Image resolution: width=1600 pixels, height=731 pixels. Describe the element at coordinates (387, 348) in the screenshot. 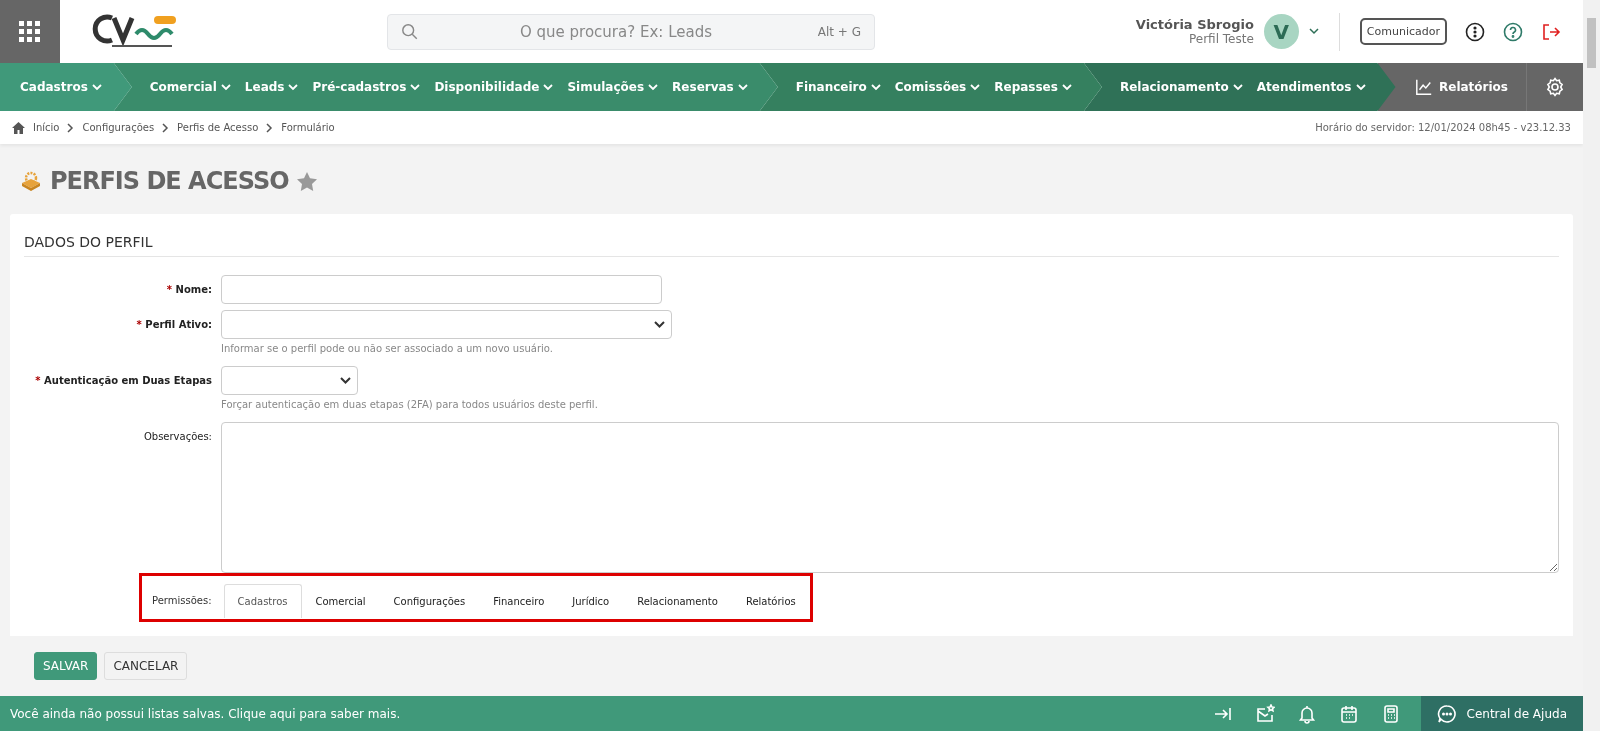

I see `help-text: Informar se o perfil pode ou não ser associado a um novo usuário.` at that location.